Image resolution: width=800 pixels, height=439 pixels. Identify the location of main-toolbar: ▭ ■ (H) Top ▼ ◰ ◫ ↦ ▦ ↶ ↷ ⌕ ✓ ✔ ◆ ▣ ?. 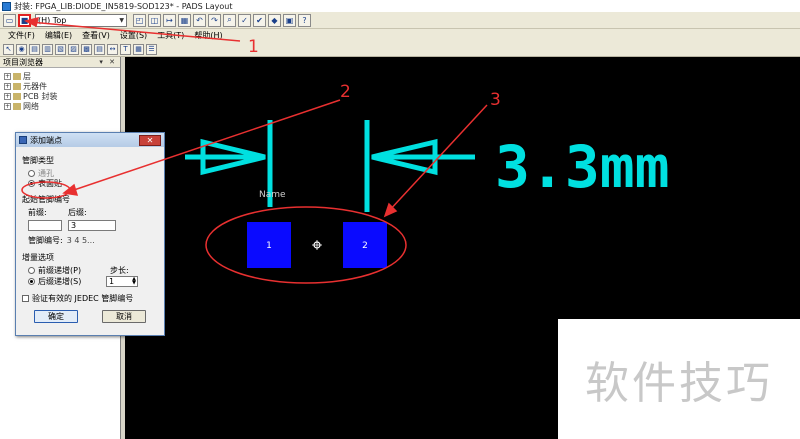
(400, 20).